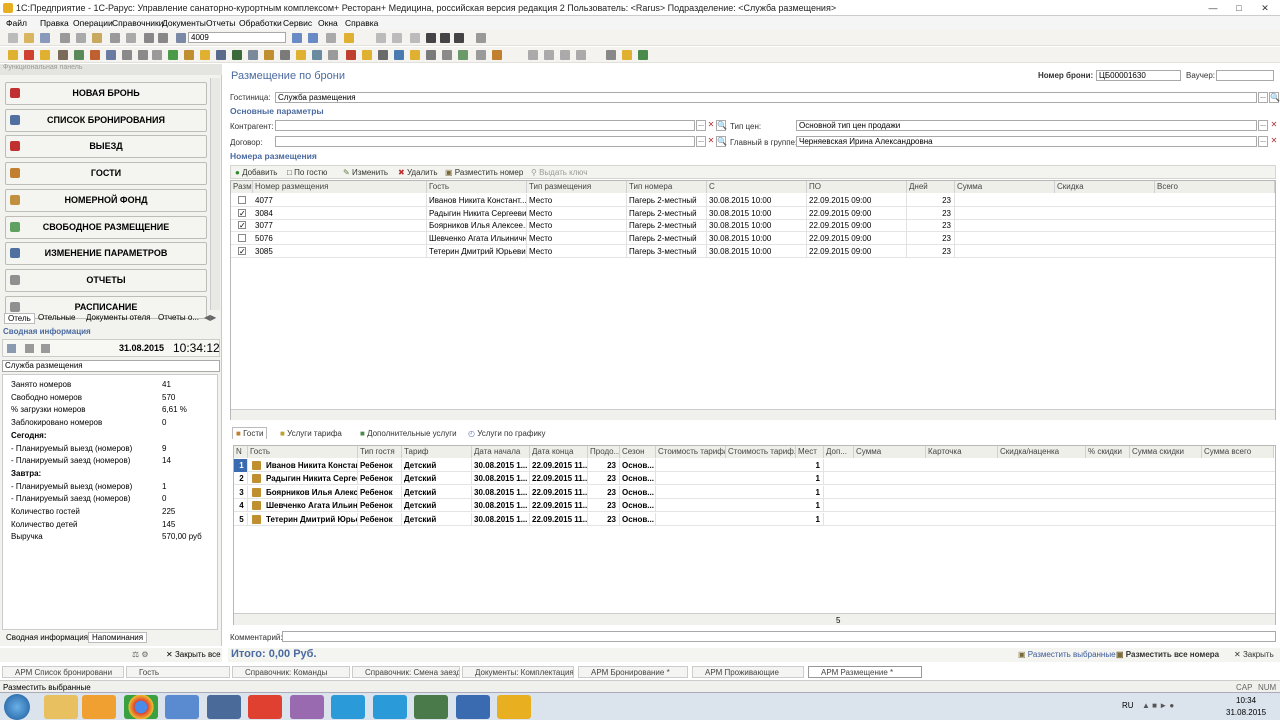 The width and height of the screenshot is (1280, 720). I want to click on cut-icon, so click(65, 38).